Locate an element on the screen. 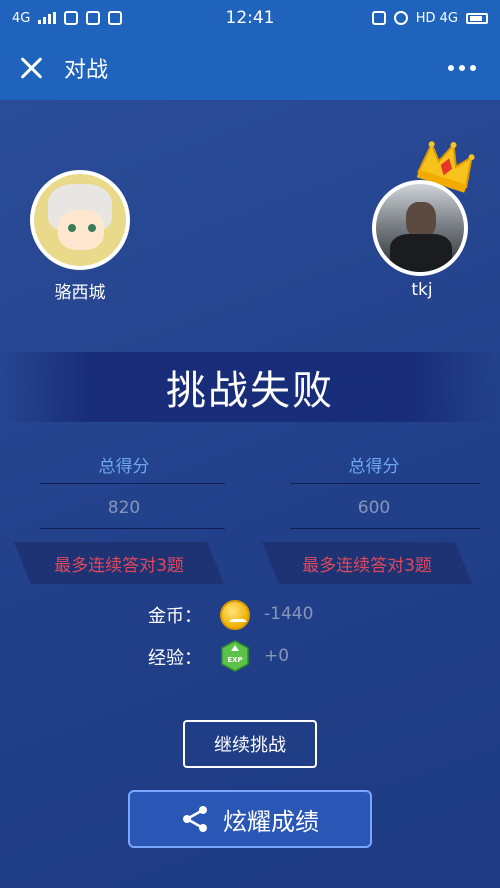 Image resolution: width=500 pixels, height=888 pixels. result-banner: 挑战失败 is located at coordinates (250, 387).